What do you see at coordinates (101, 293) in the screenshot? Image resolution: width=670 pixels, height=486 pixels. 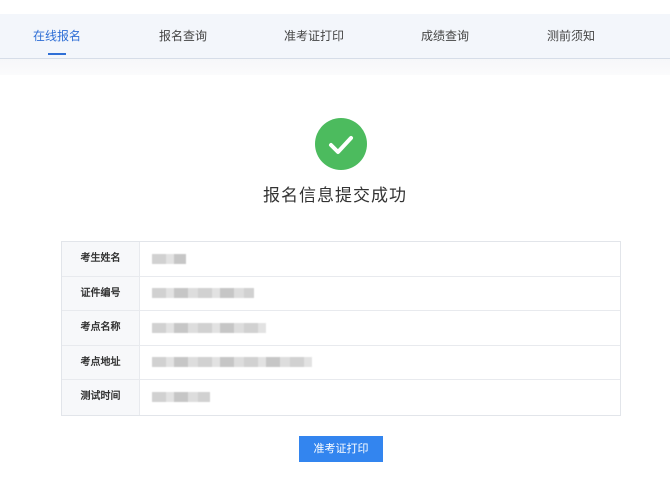 I see `info-label: 证件编号` at bounding box center [101, 293].